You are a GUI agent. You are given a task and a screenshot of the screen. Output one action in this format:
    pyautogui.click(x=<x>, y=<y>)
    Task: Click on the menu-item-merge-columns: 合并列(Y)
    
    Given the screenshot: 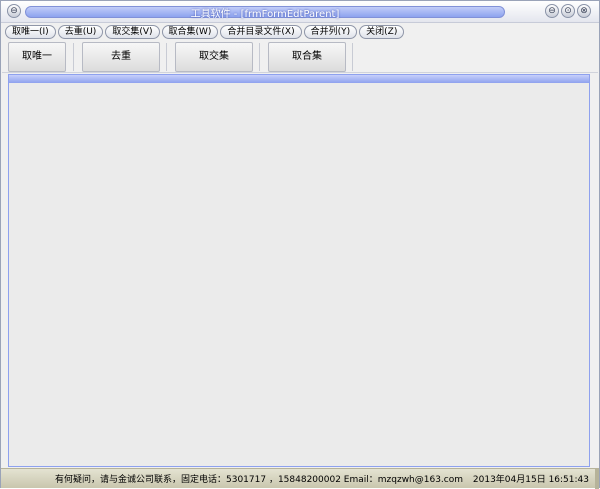 What is the action you would take?
    pyautogui.click(x=330, y=31)
    